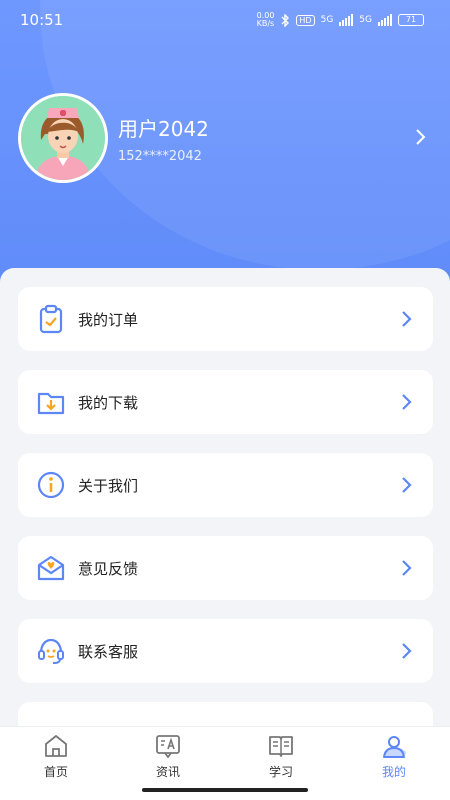 This screenshot has width=450, height=800. I want to click on menu-item-label: 关于我们, so click(108, 485).